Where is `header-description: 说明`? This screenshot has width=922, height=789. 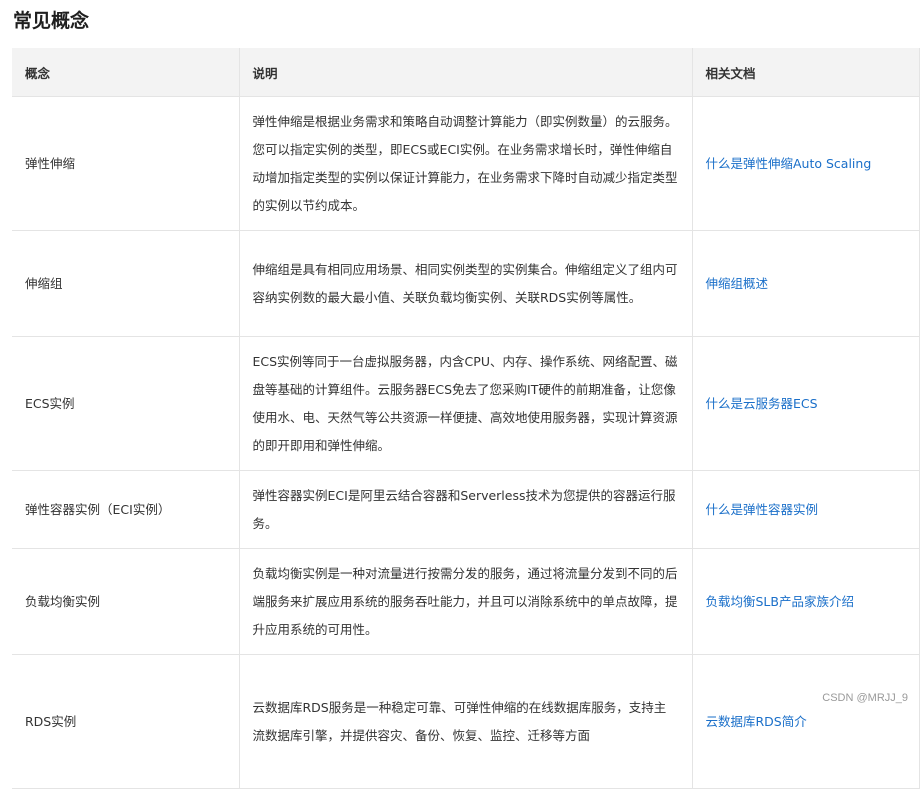 header-description: 说明 is located at coordinates (466, 72).